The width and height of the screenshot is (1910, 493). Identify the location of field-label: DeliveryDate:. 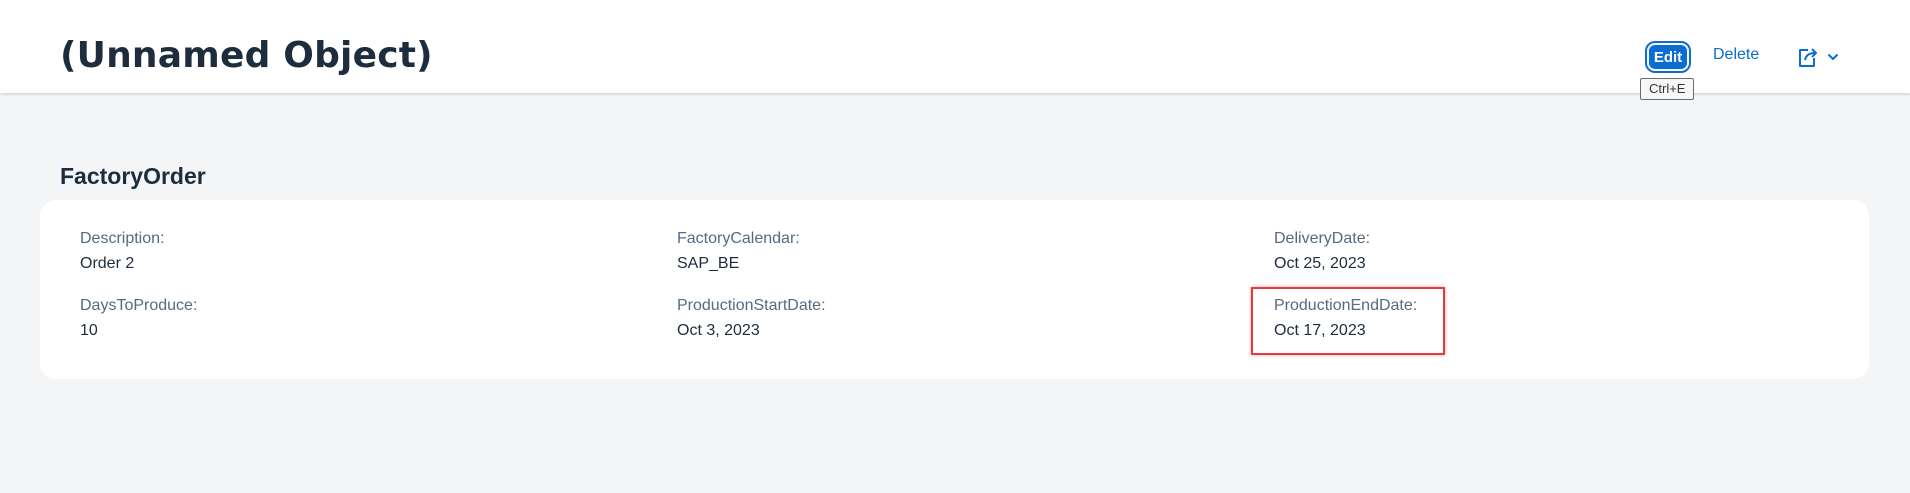
(1322, 238).